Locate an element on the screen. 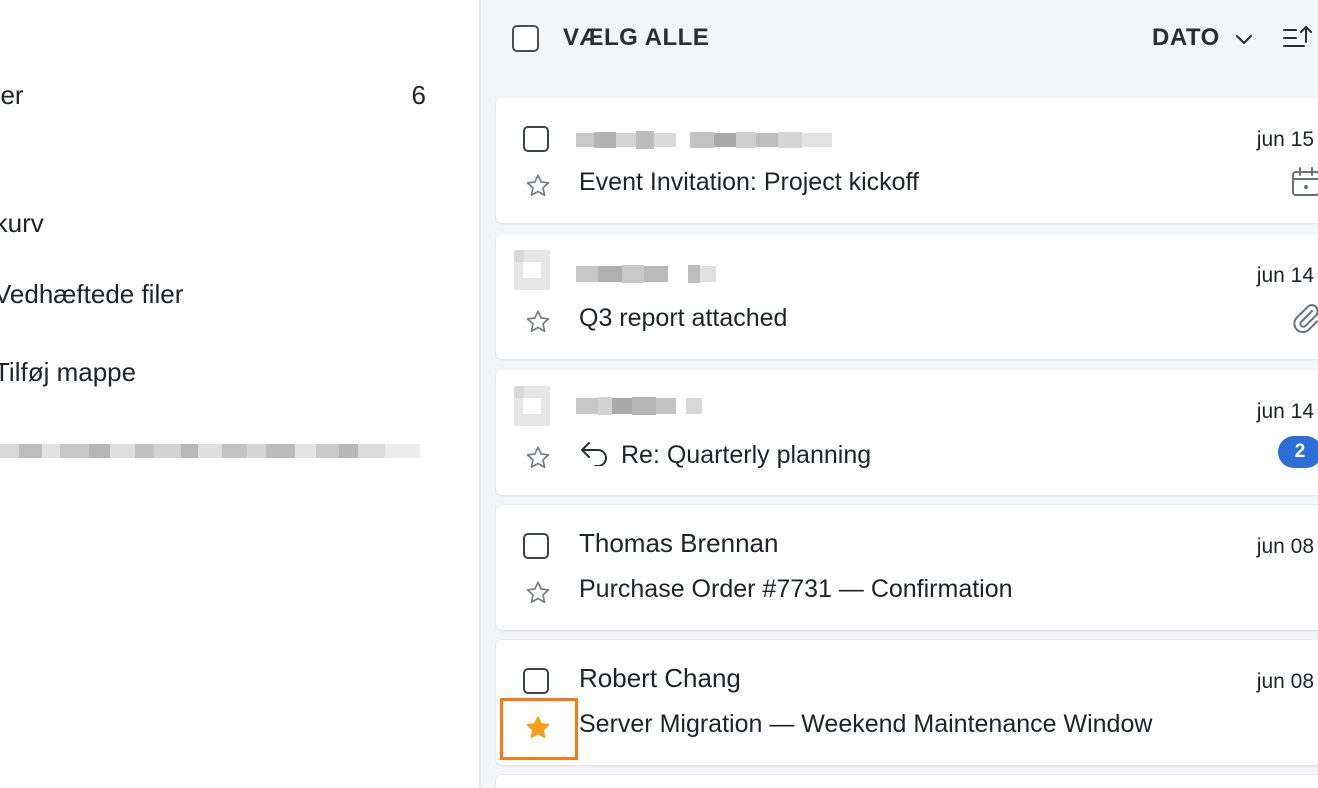 This screenshot has width=1318, height=788. sidebar-item-sent: lt is located at coordinates (213, 159).